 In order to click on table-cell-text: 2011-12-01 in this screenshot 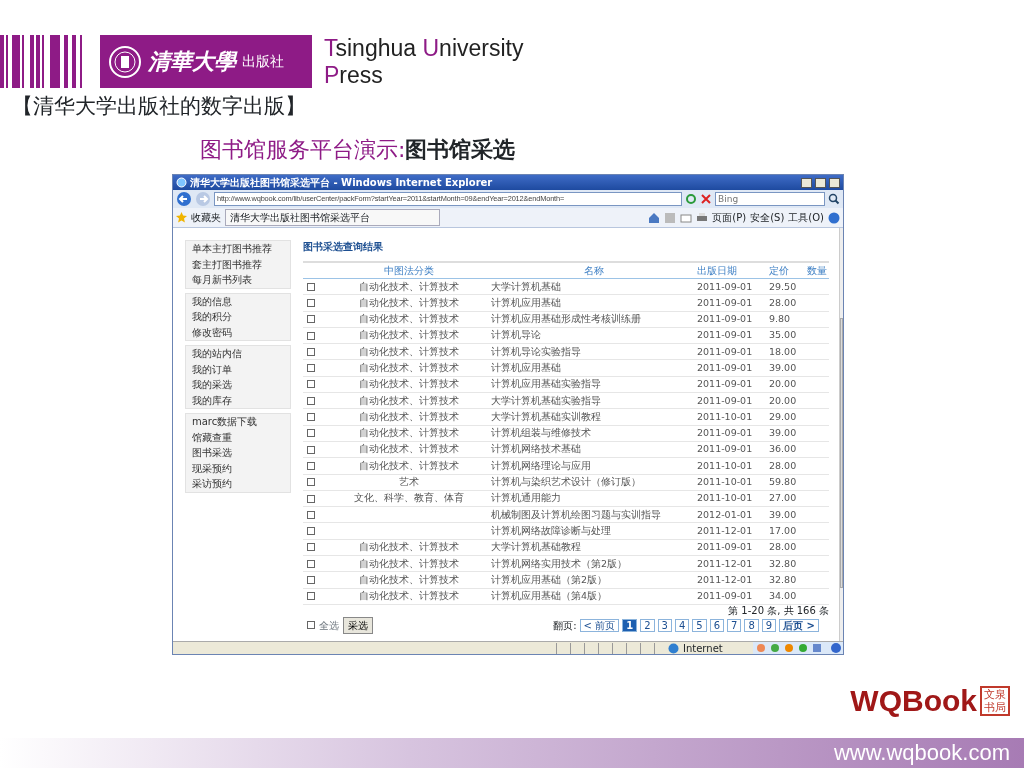, I will do `click(725, 563)`.